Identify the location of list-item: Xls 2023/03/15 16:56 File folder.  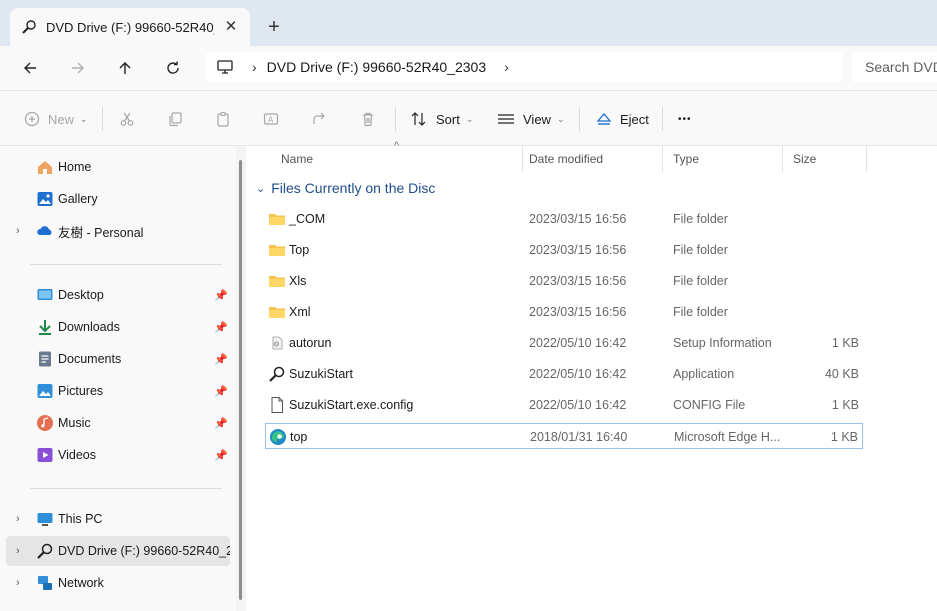
(564, 281).